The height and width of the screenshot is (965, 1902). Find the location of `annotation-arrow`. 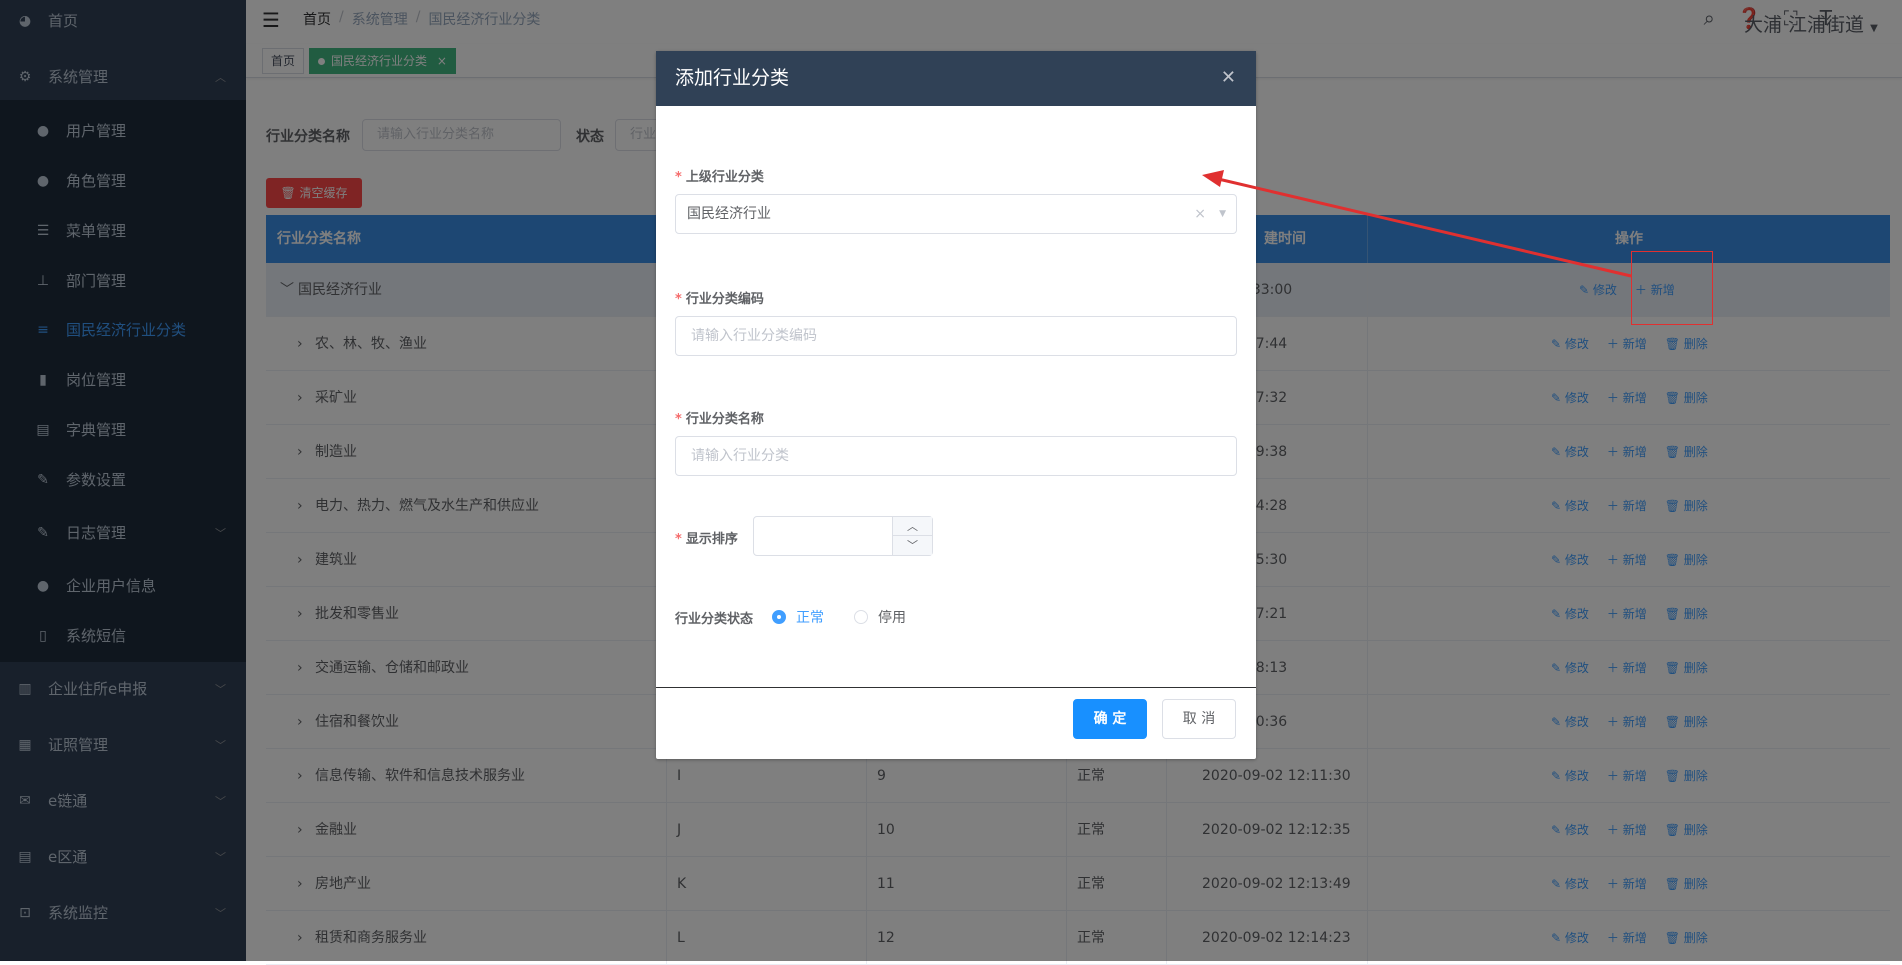

annotation-arrow is located at coordinates (1417, 224).